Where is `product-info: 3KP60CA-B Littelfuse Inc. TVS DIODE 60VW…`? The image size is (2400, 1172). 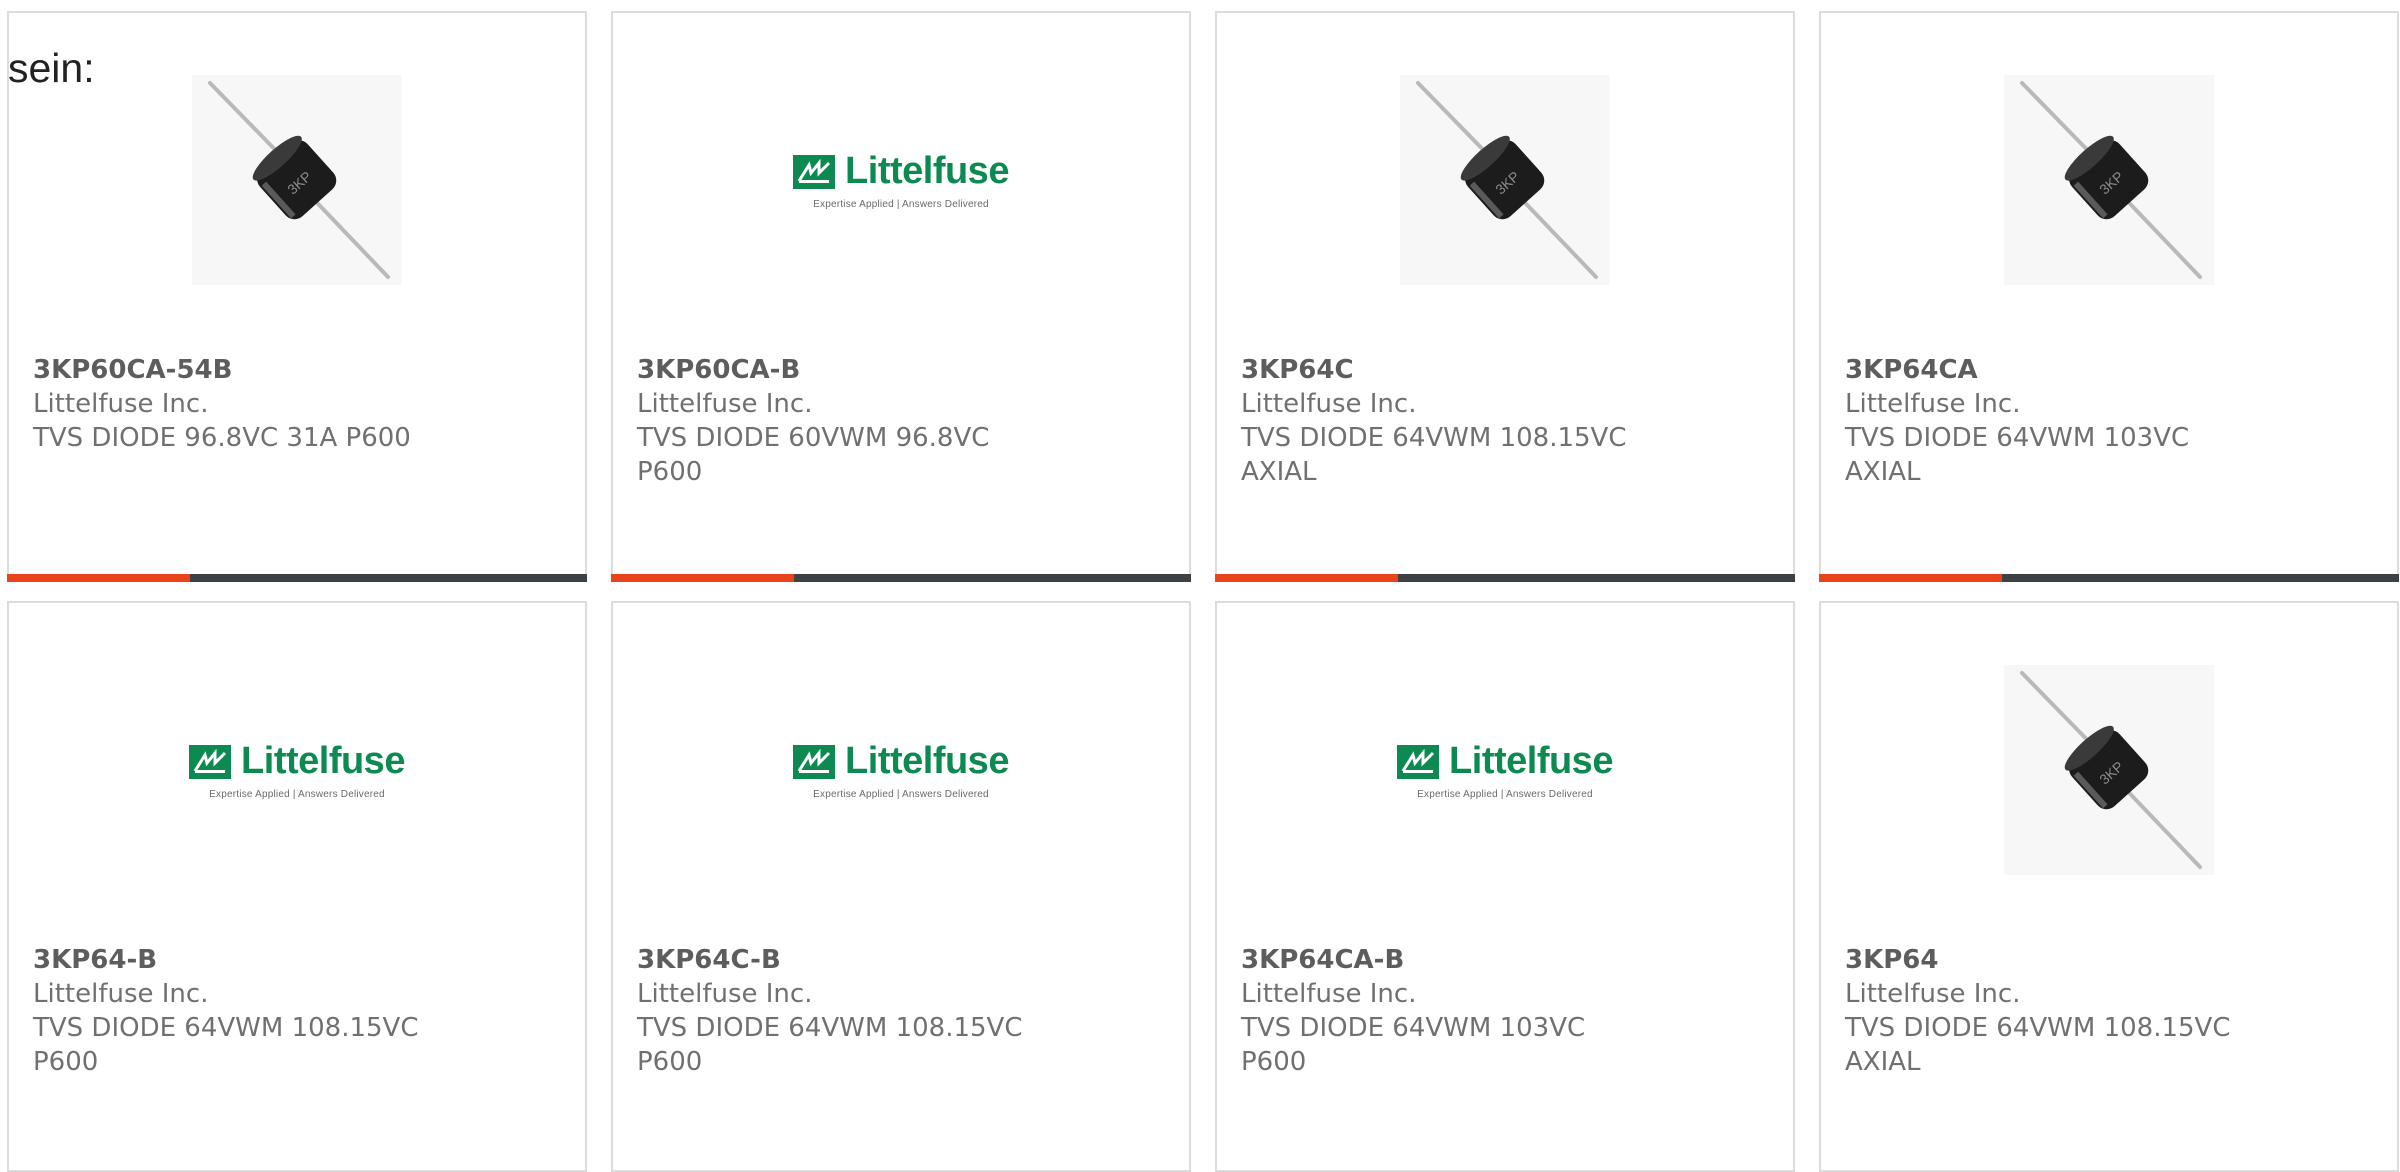
product-info: 3KP60CA-B Littelfuse Inc. TVS DIODE 60VW… is located at coordinates (842, 421).